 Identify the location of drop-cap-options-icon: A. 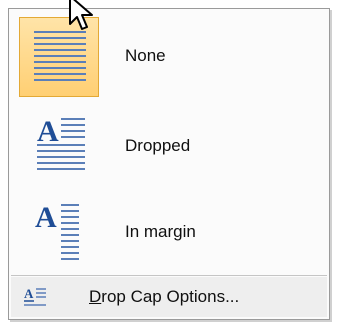
(35, 297).